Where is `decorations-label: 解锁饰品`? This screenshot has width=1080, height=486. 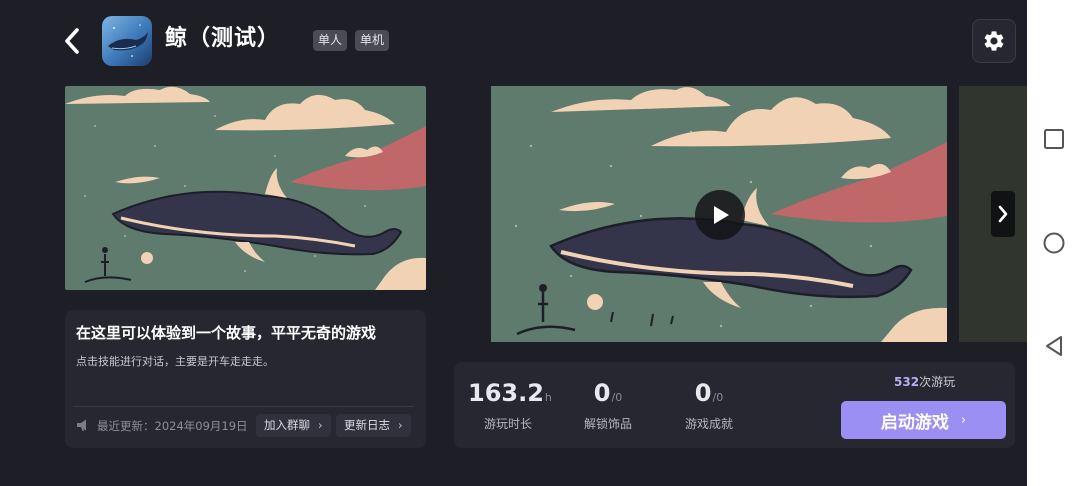
decorations-label: 解锁饰品 is located at coordinates (607, 424).